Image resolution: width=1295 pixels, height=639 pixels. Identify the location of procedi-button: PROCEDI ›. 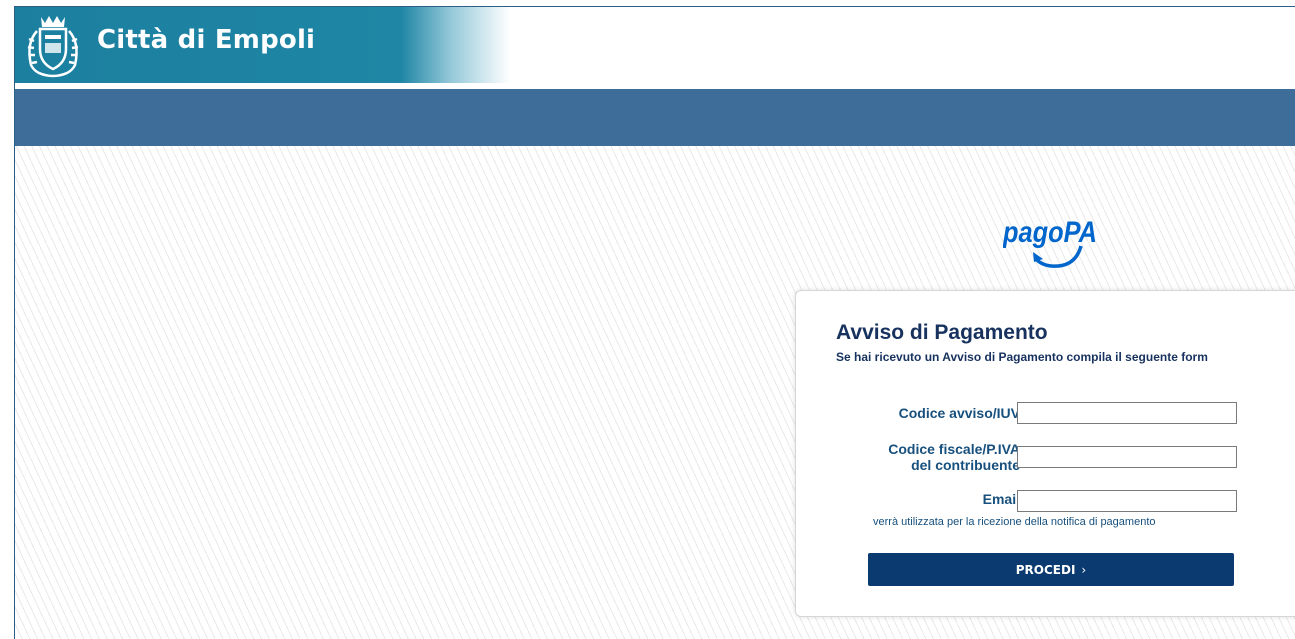
(1051, 569).